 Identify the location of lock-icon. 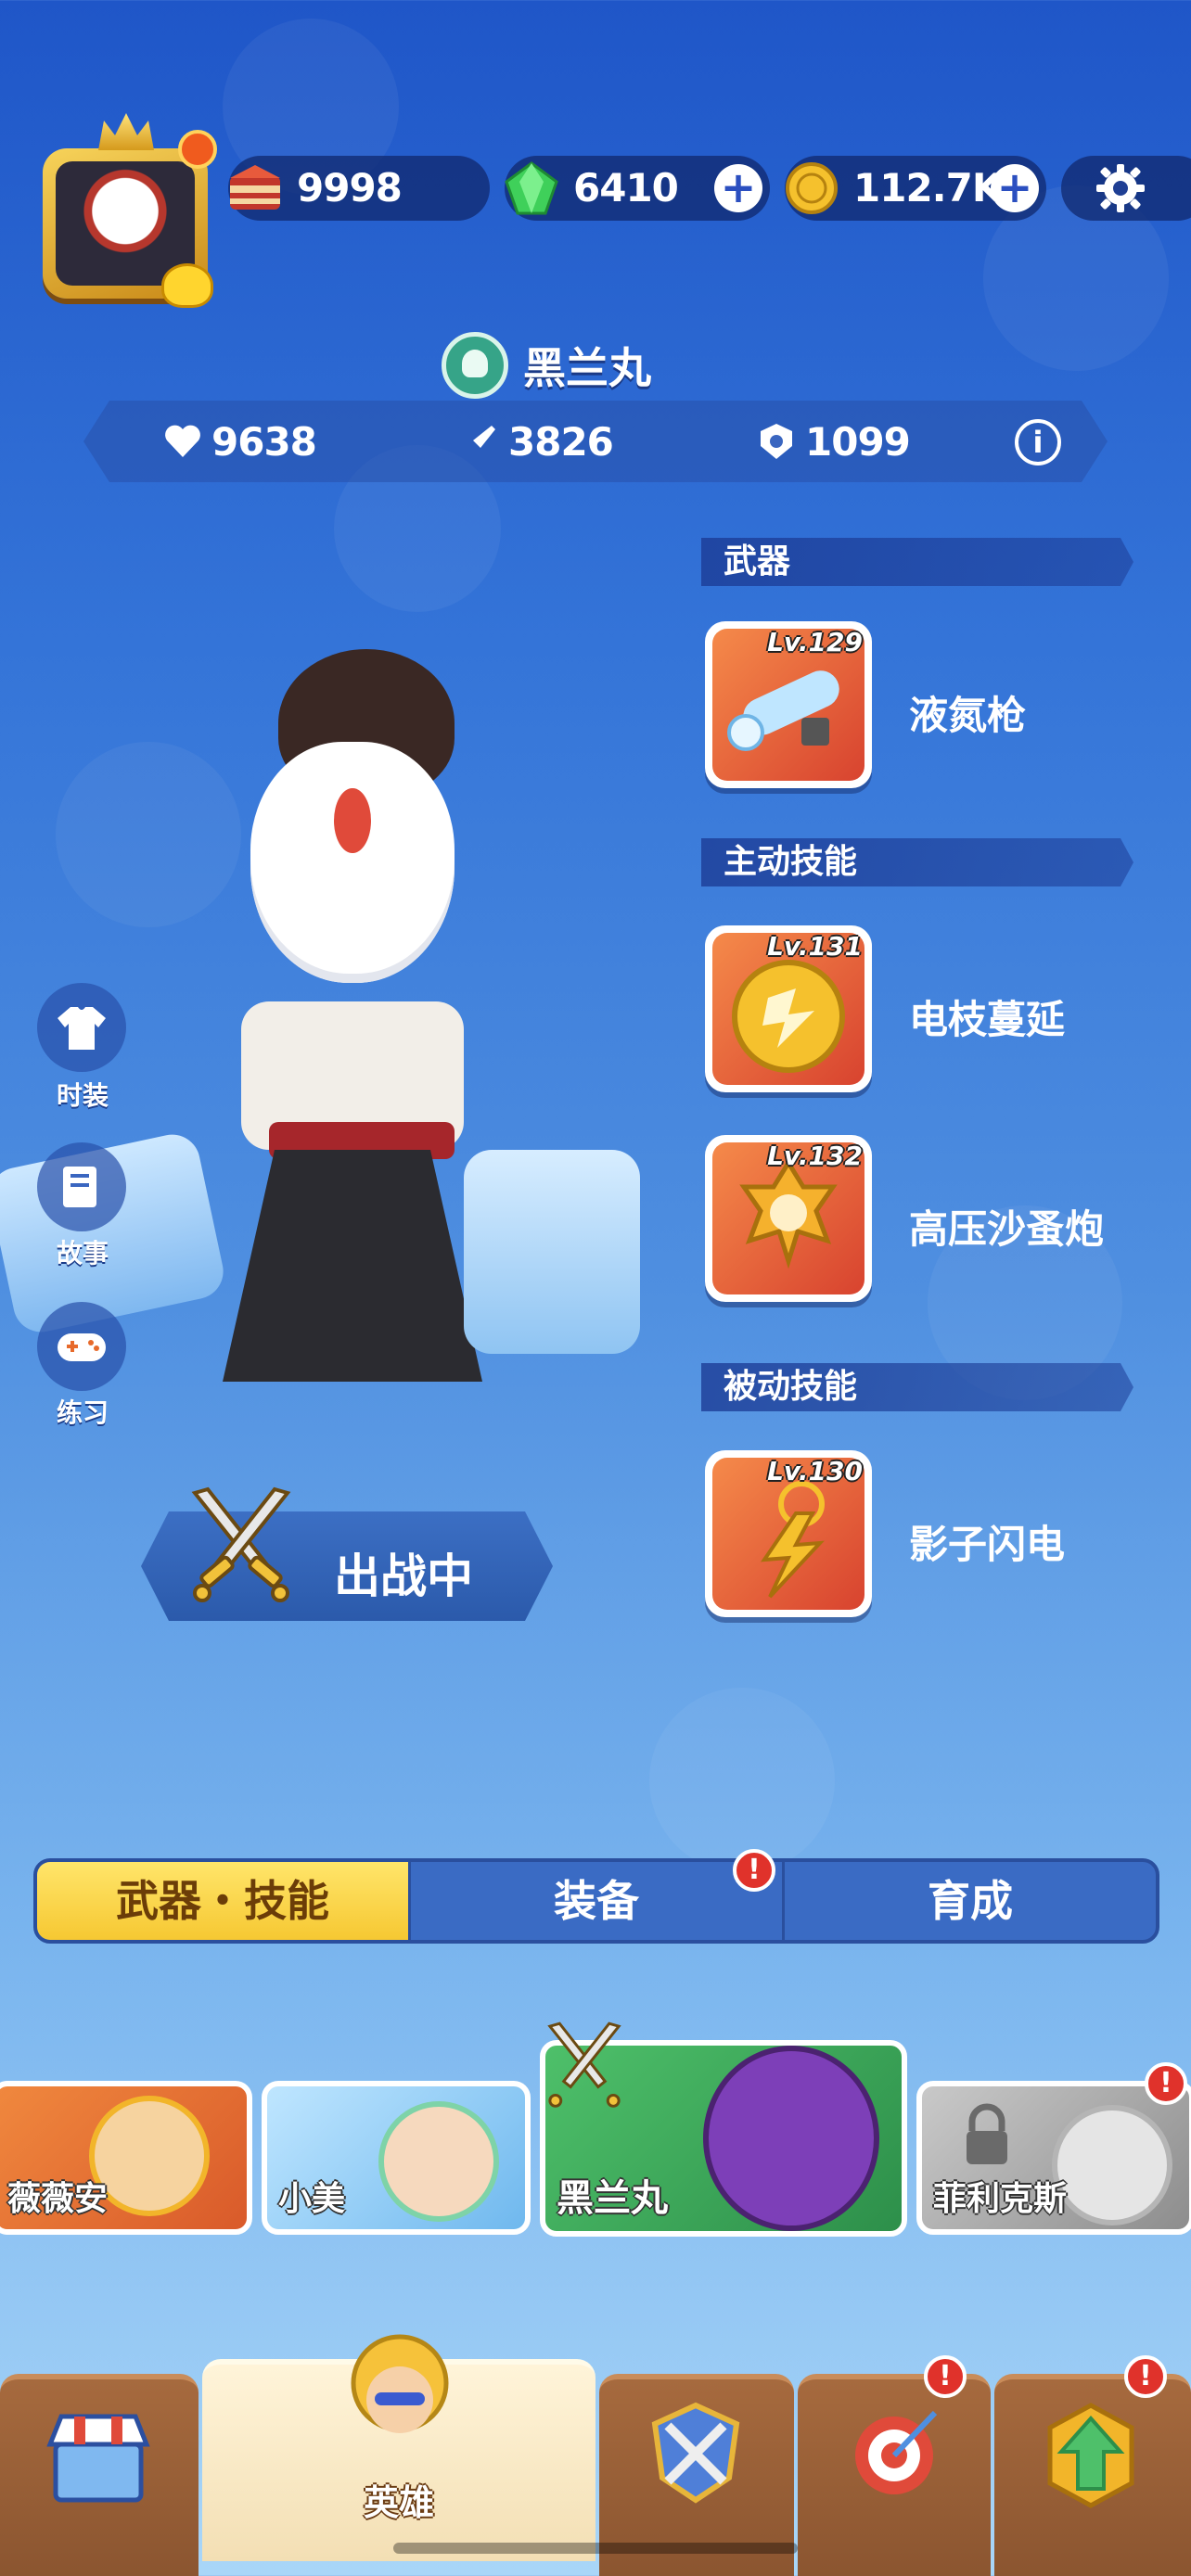
(987, 2133).